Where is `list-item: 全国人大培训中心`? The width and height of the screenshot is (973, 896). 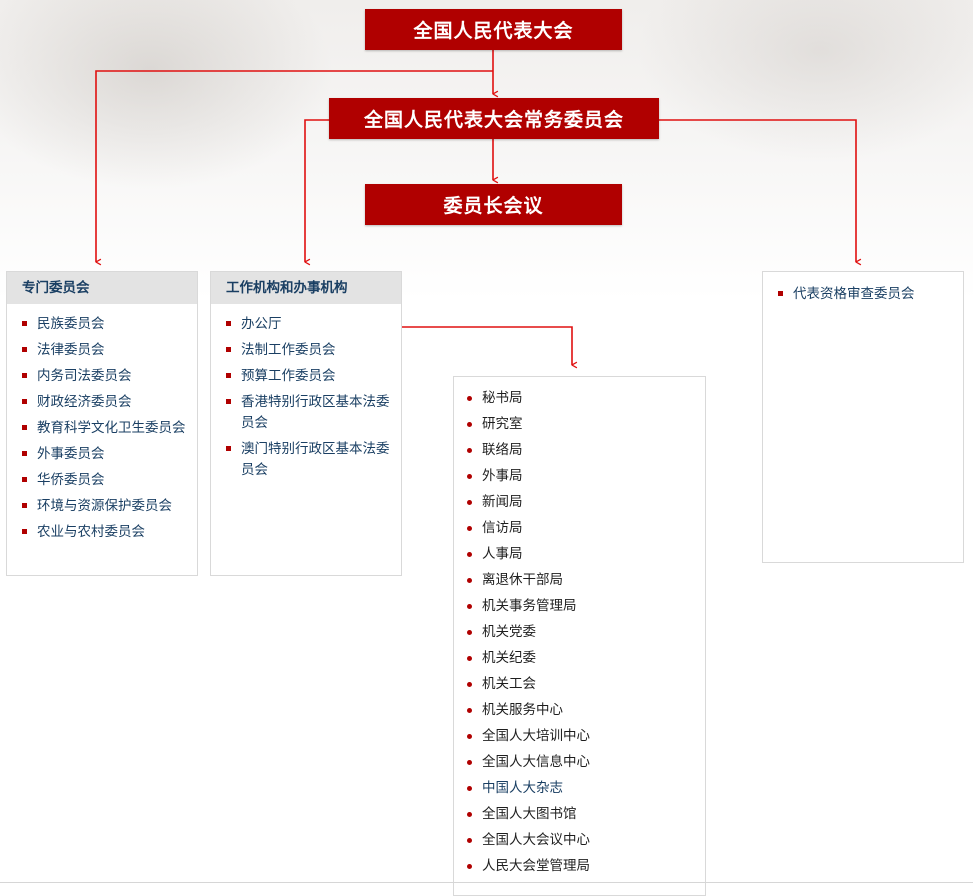 list-item: 全国人大培训中心 is located at coordinates (582, 736).